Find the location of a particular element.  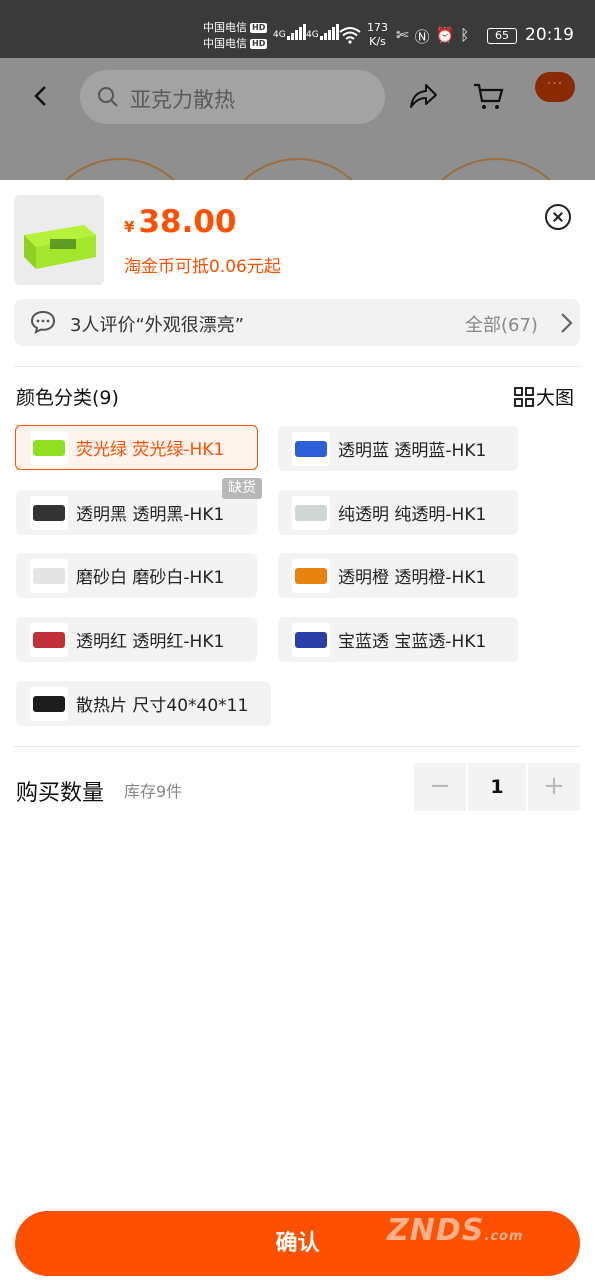

option-label: 宝蓝透 宝蓝透-HK1 is located at coordinates (412, 642).